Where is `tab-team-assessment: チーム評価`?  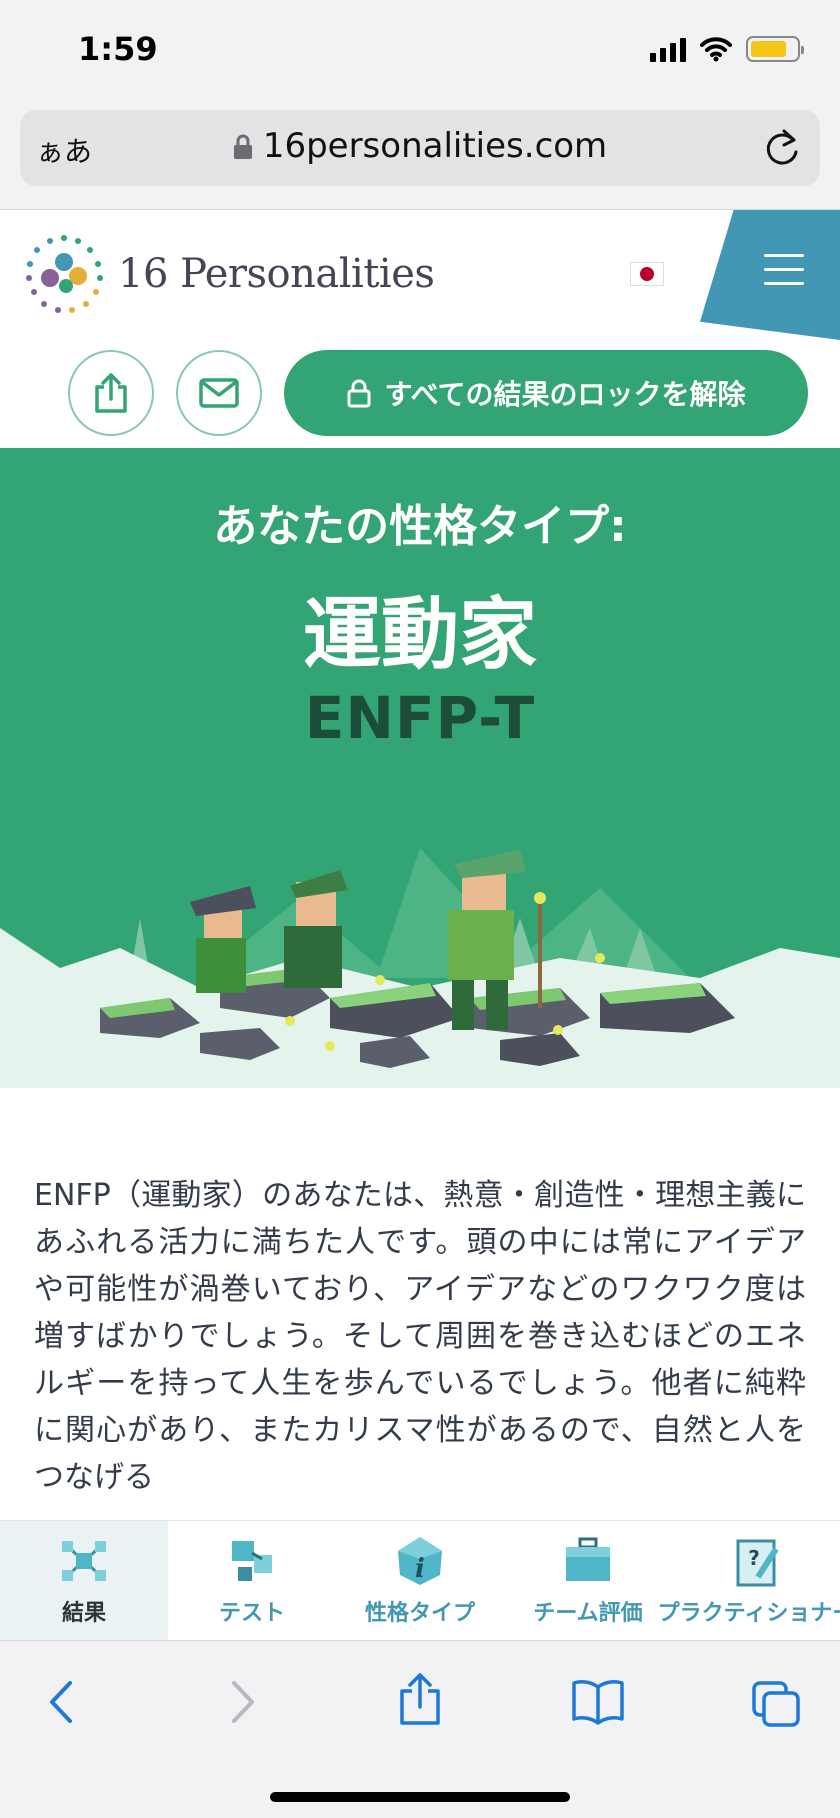 tab-team-assessment: チーム評価 is located at coordinates (588, 1581).